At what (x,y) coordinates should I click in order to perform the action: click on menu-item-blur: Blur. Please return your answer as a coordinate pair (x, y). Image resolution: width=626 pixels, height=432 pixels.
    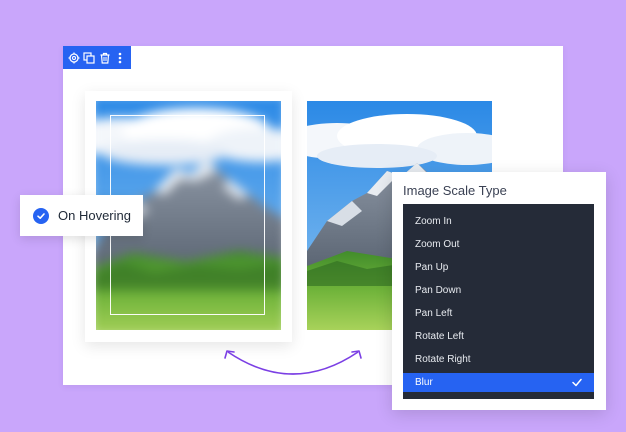
    Looking at the image, I should click on (498, 382).